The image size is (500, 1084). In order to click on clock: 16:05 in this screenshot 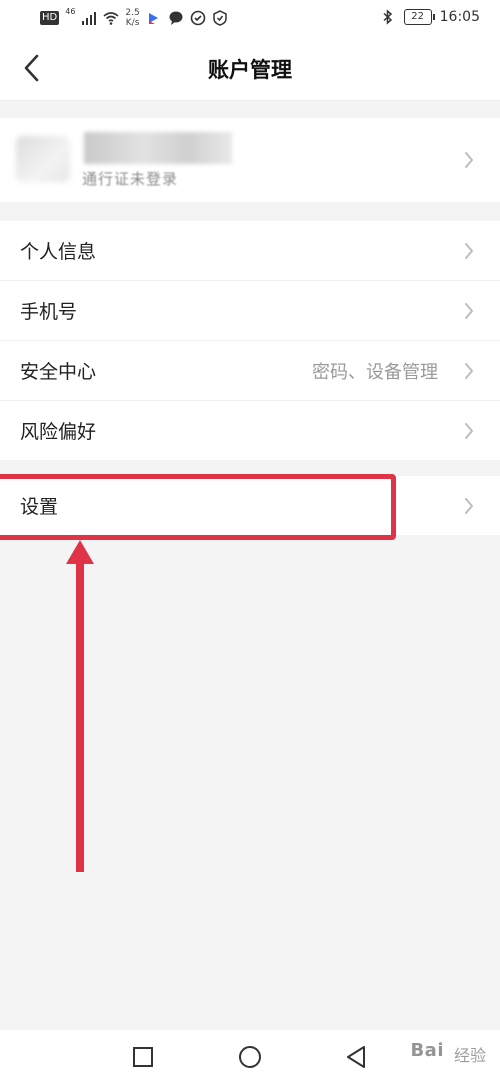, I will do `click(459, 17)`.